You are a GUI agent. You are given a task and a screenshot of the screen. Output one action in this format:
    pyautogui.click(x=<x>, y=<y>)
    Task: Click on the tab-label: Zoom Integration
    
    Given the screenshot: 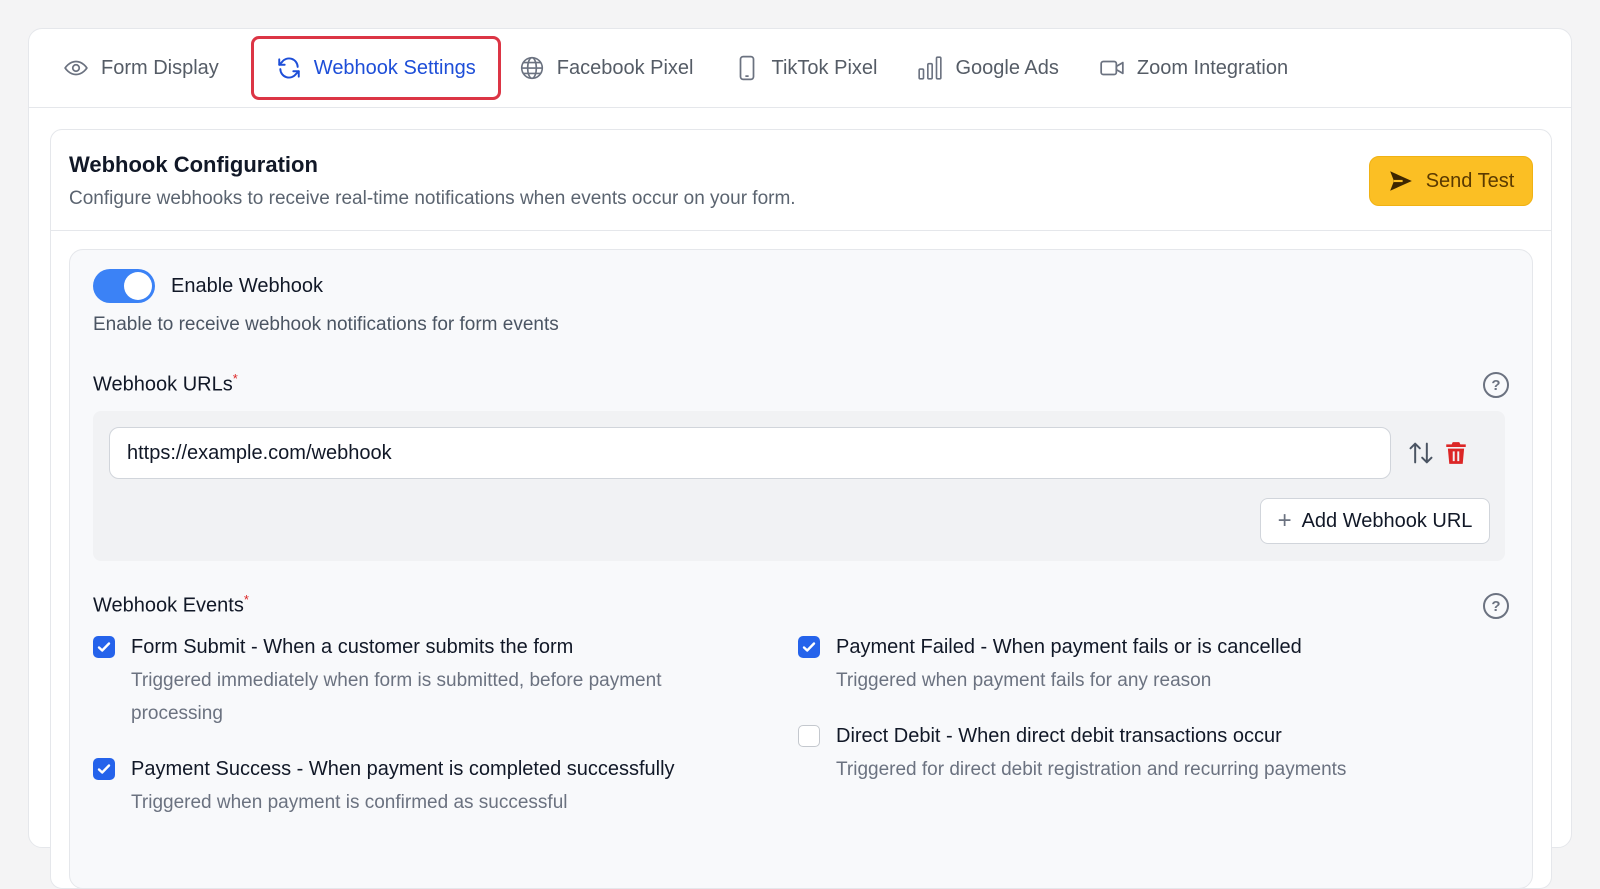 What is the action you would take?
    pyautogui.click(x=1212, y=67)
    